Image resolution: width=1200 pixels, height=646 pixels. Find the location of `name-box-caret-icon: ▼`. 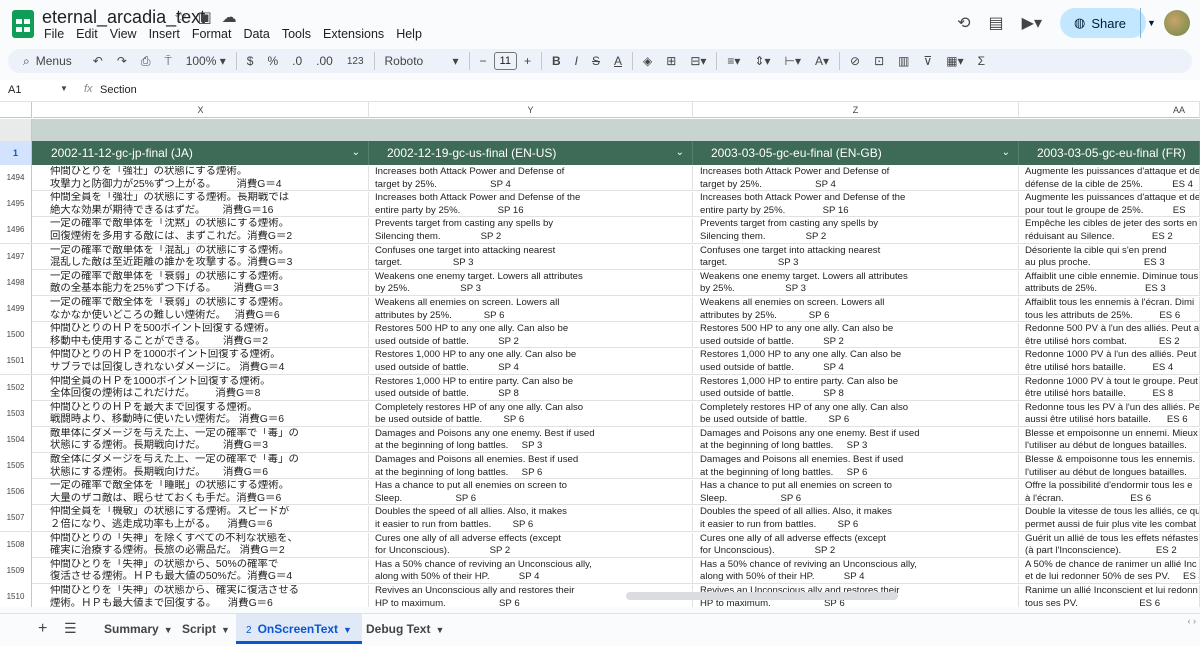

name-box-caret-icon: ▼ is located at coordinates (64, 88).